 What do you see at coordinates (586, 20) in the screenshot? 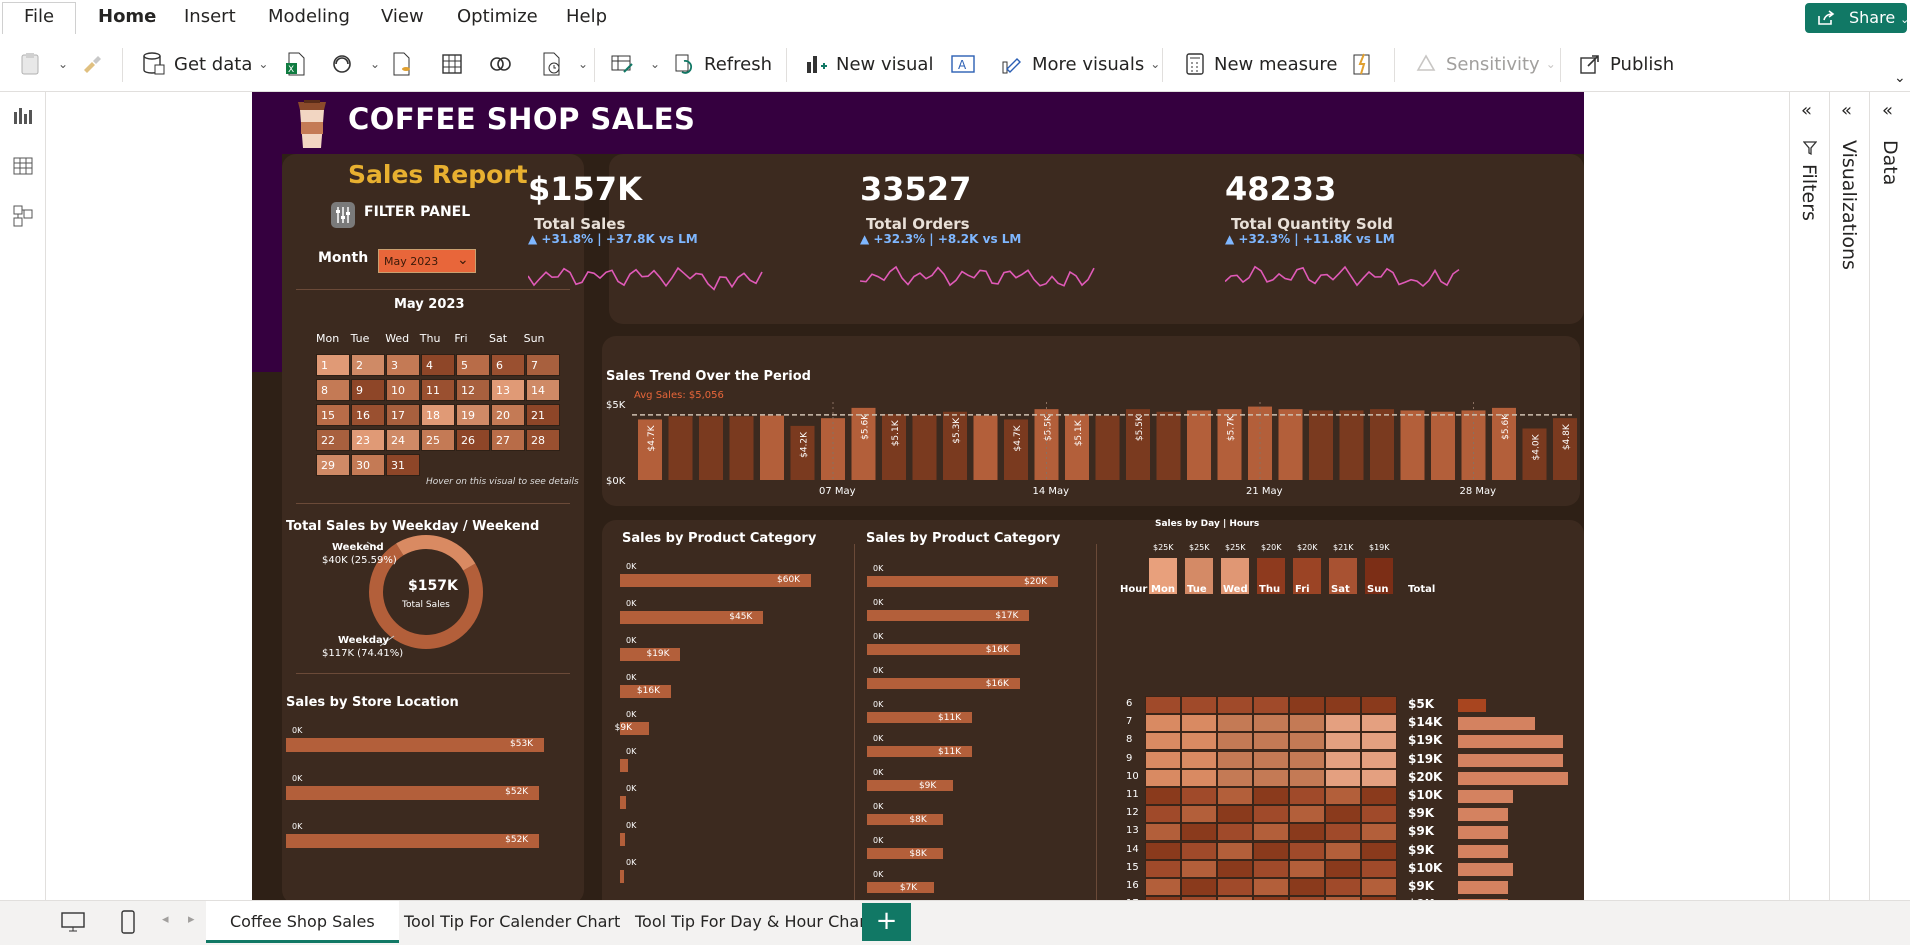
I see `menu-help: Help` at bounding box center [586, 20].